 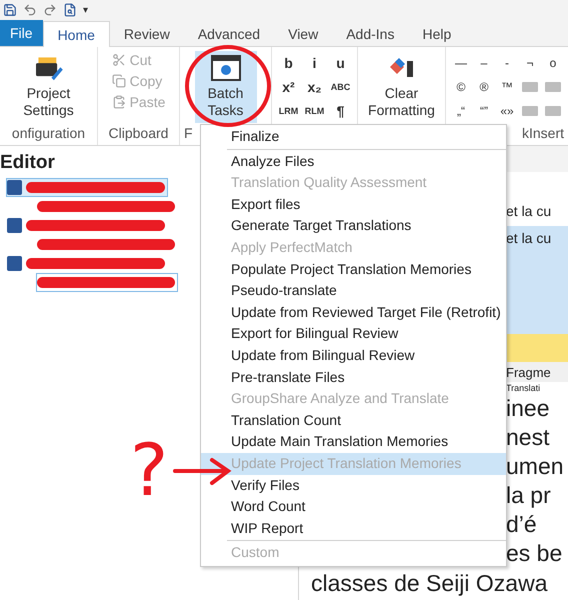 I want to click on group-label: F, so click(x=188, y=133).